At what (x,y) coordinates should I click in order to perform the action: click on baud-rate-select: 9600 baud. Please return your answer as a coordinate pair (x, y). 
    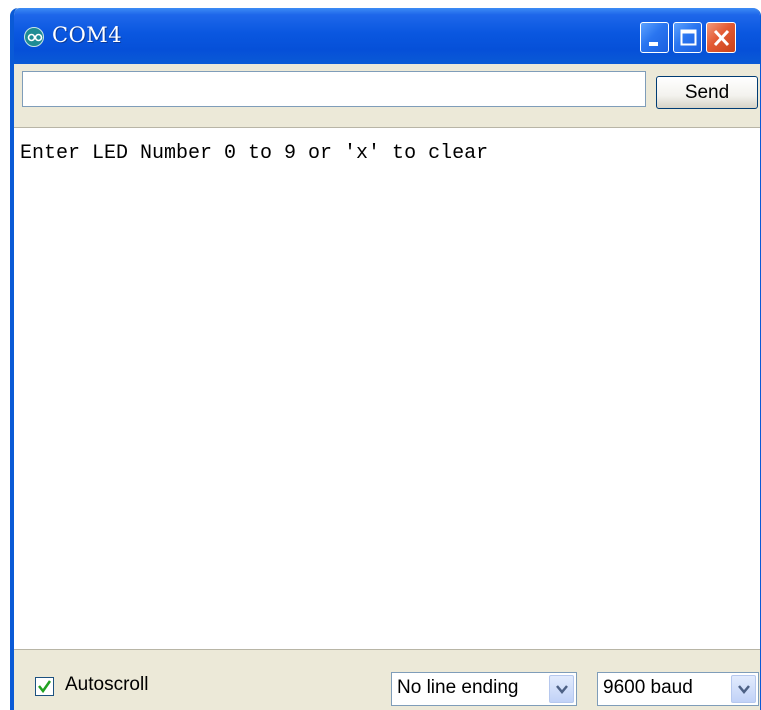
    Looking at the image, I should click on (678, 689).